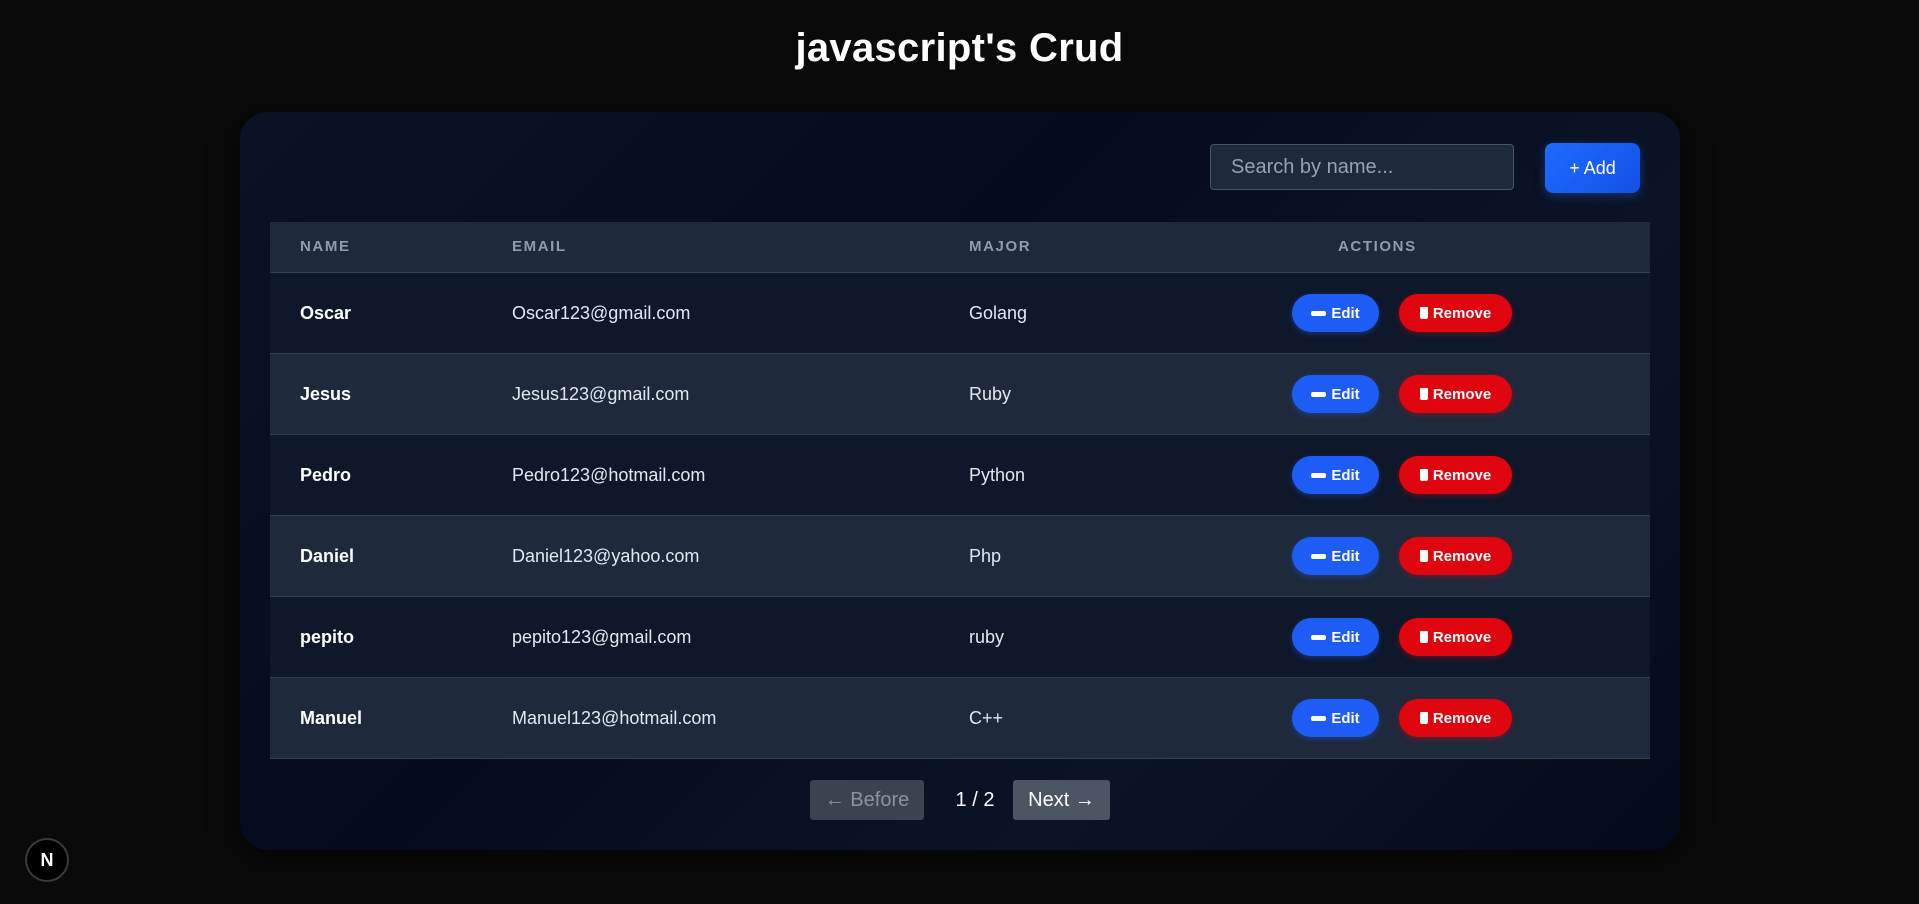  What do you see at coordinates (327, 556) in the screenshot?
I see `cell-name: Daniel` at bounding box center [327, 556].